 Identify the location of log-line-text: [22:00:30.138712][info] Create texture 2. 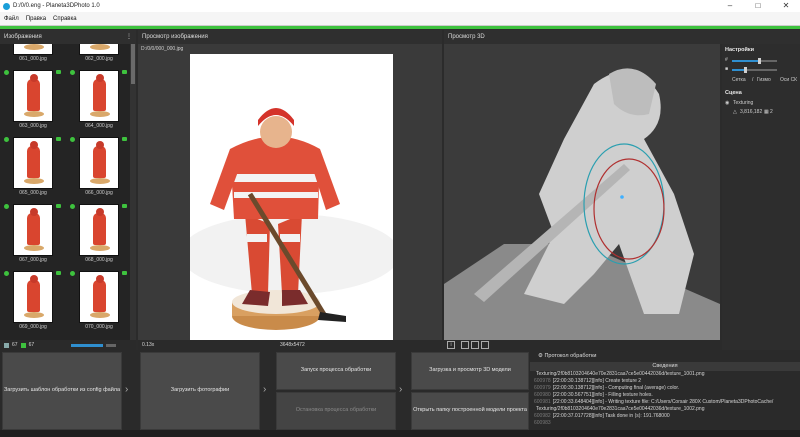
(597, 381).